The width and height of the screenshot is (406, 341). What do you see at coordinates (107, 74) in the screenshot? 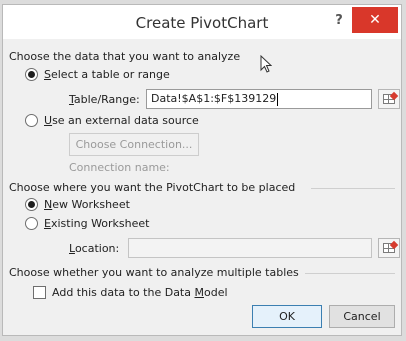
I see `select-table-range-label: Select a table or range` at bounding box center [107, 74].